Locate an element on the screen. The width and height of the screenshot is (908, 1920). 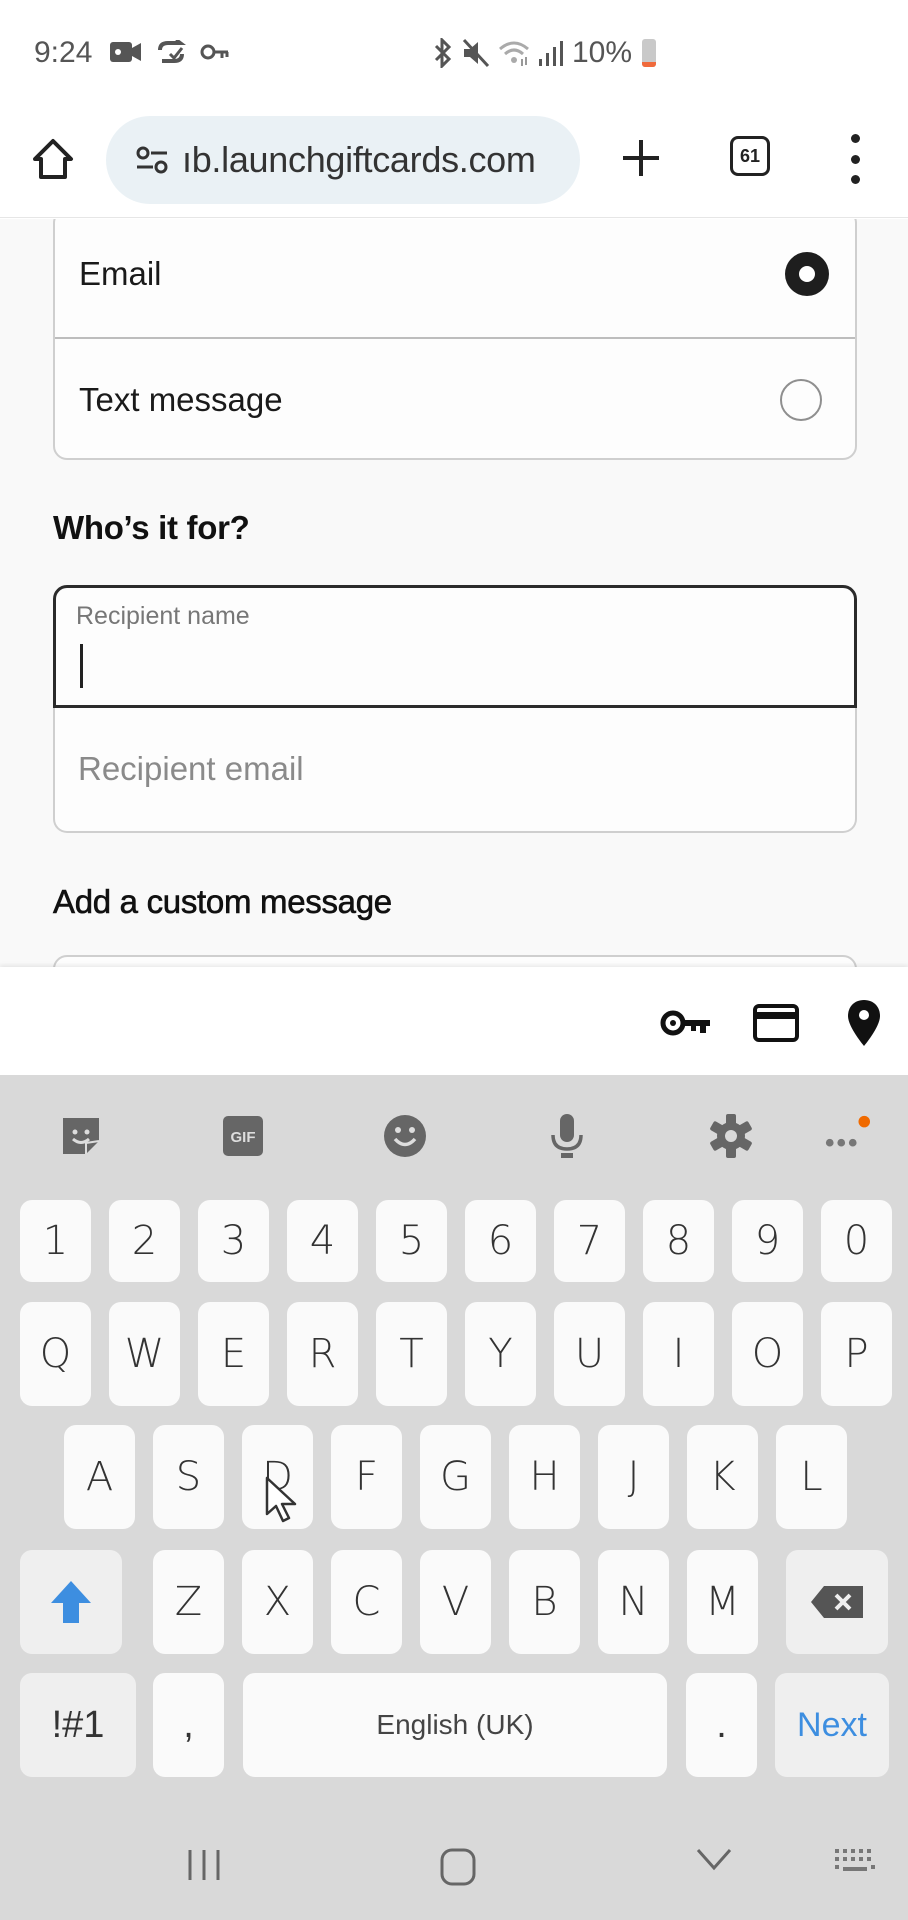
number-key-1: 1 is located at coordinates (55, 1241).